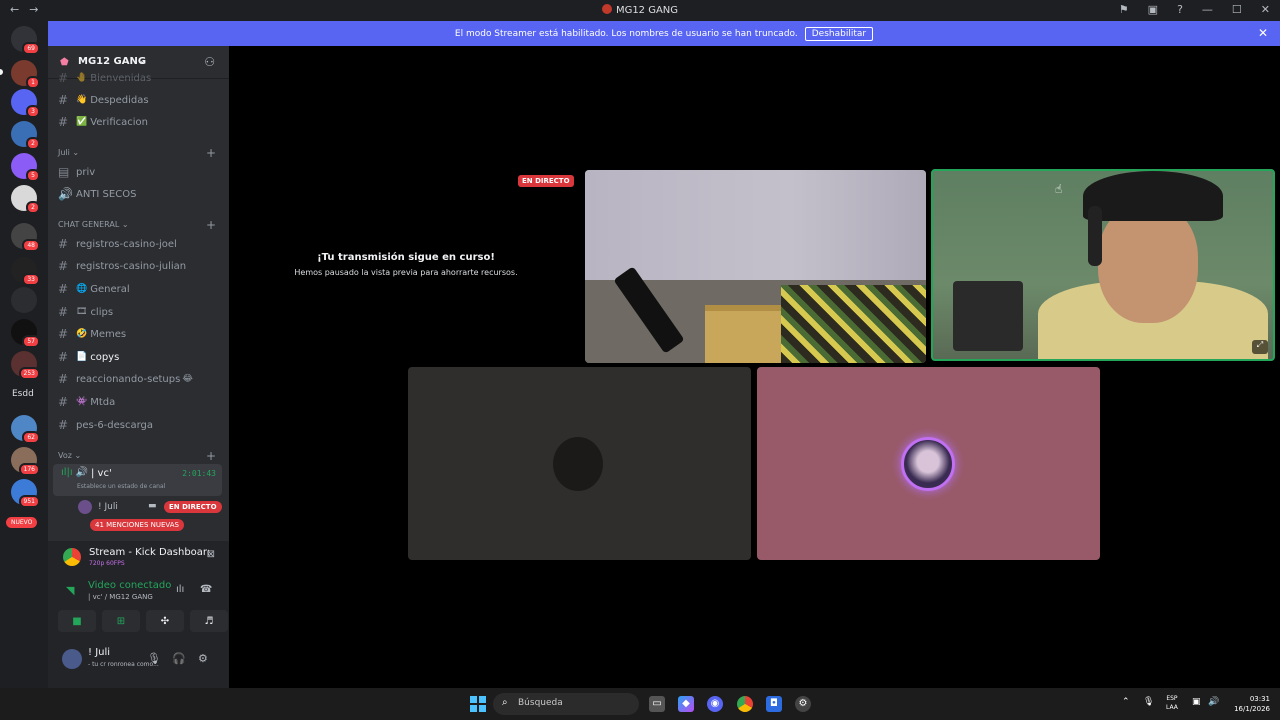 Image resolution: width=1280 pixels, height=720 pixels. What do you see at coordinates (82, 78) in the screenshot?
I see `channel-emoji: 🤚` at bounding box center [82, 78].